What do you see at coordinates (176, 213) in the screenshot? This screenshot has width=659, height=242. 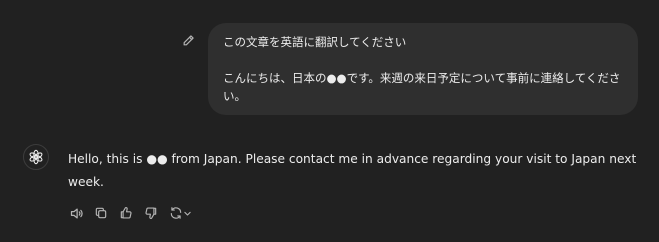 I see `refresh-icon` at bounding box center [176, 213].